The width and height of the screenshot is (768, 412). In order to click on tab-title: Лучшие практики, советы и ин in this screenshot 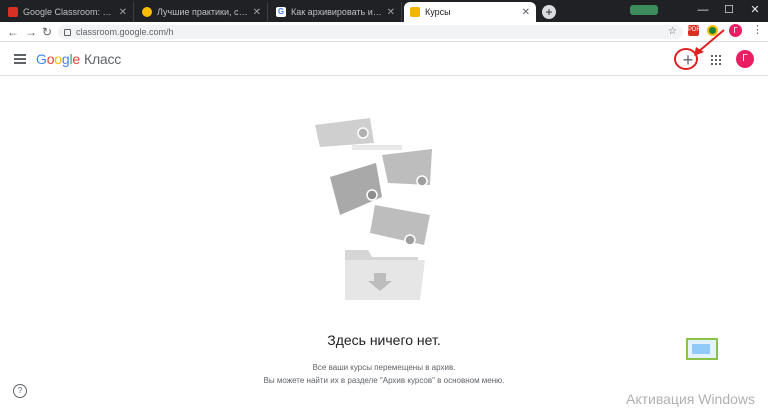, I will do `click(203, 12)`.